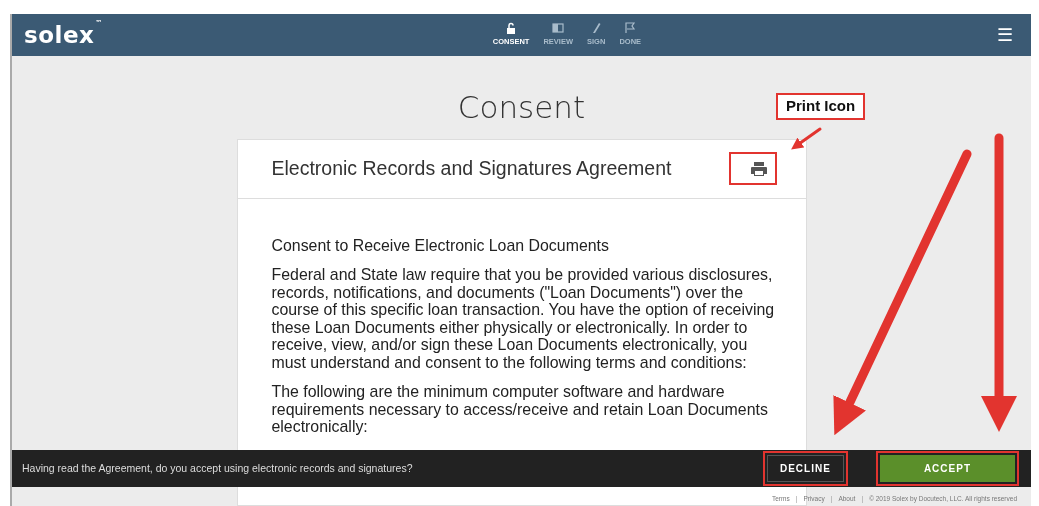 The height and width of the screenshot is (506, 1039). I want to click on card-title: Electronic Records and Signatures Agreement, so click(471, 168).